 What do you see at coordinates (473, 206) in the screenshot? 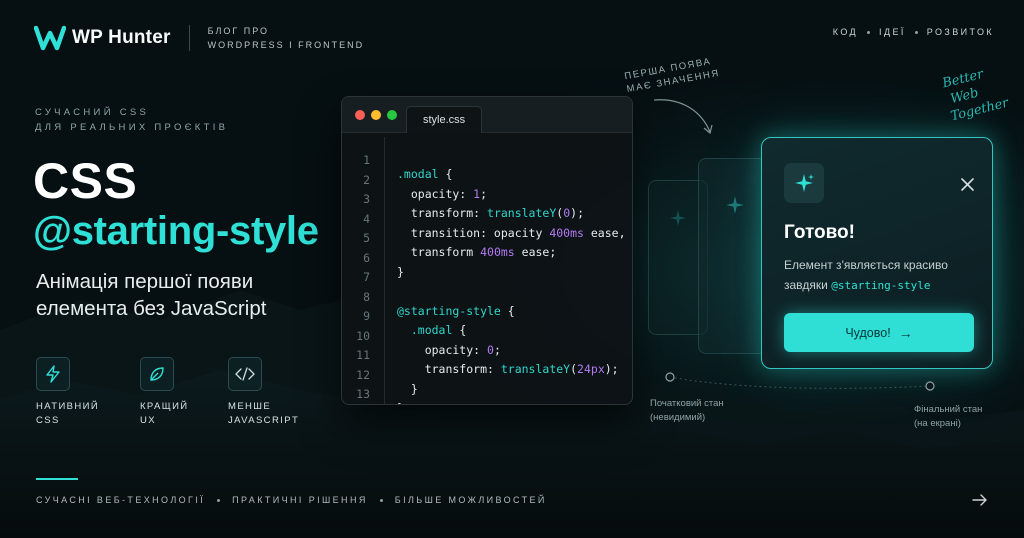
I see `code-line: 3 transform: translateY(0);` at bounding box center [473, 206].